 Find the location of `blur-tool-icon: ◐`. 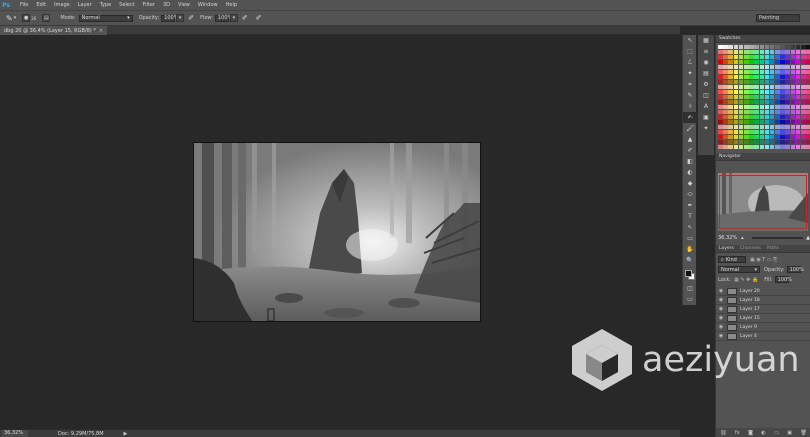

blur-tool-icon: ◐ is located at coordinates (690, 172).